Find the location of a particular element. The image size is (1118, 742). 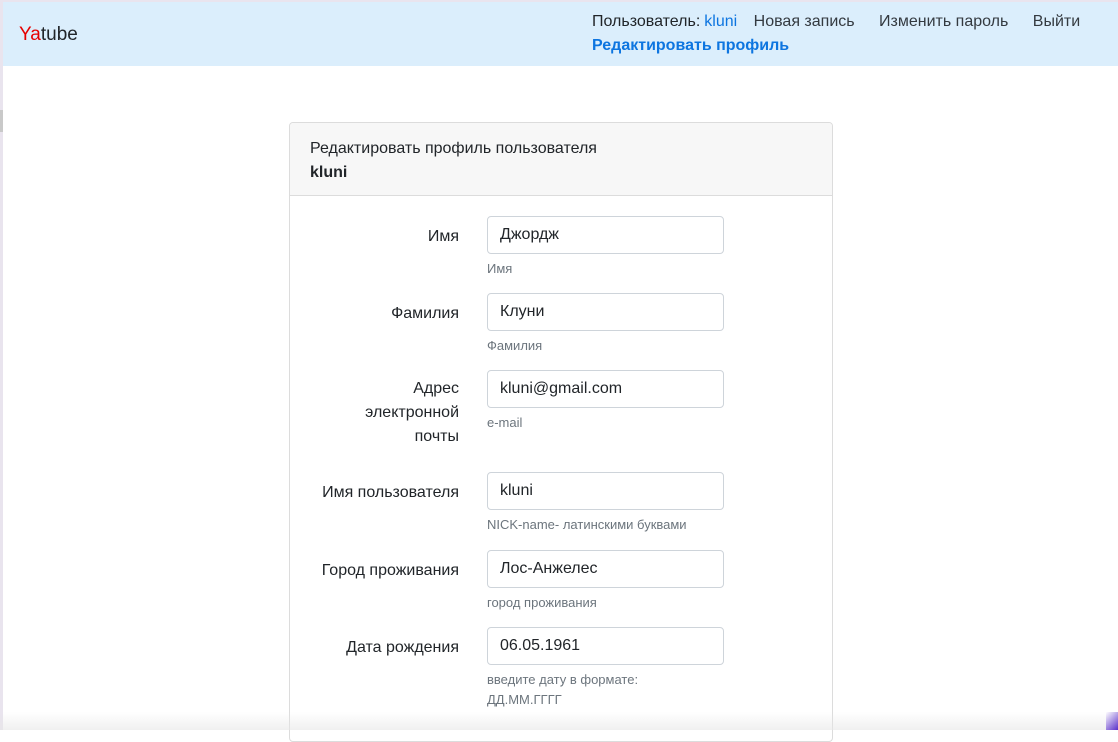

window-corner-accent is located at coordinates (1112, 721).